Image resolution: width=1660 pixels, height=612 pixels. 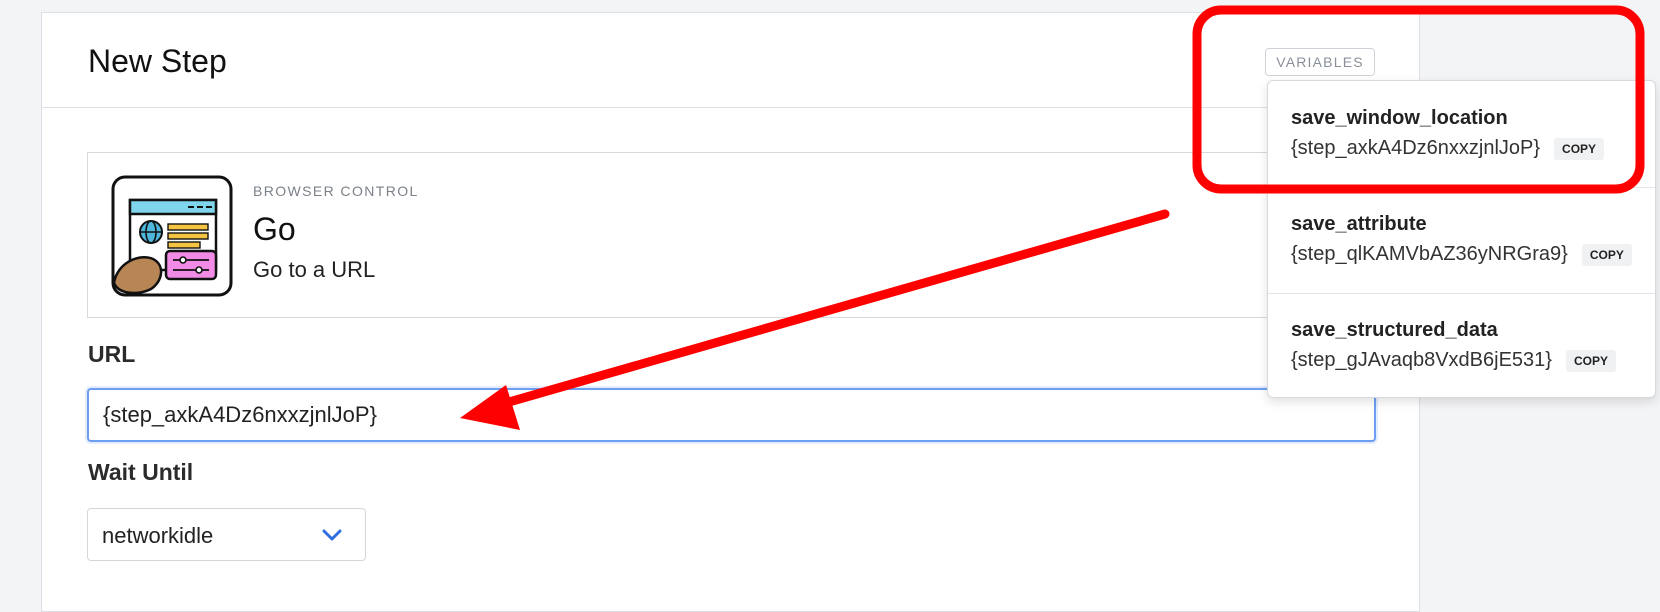 I want to click on action-description: Go to a URL, so click(x=314, y=269).